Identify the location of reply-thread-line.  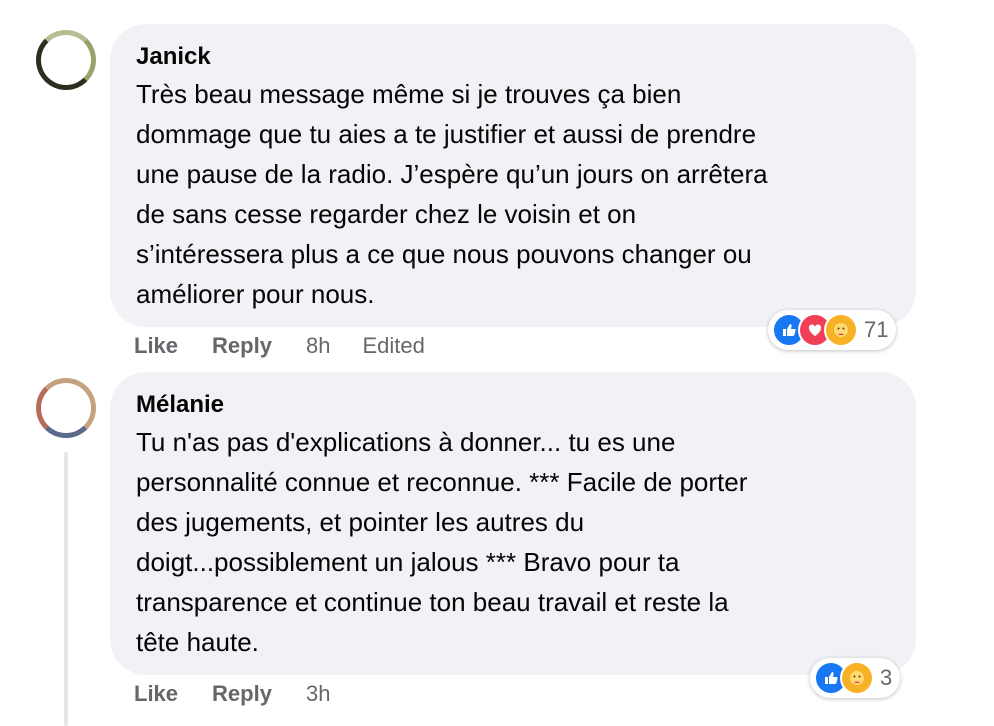
(66, 589).